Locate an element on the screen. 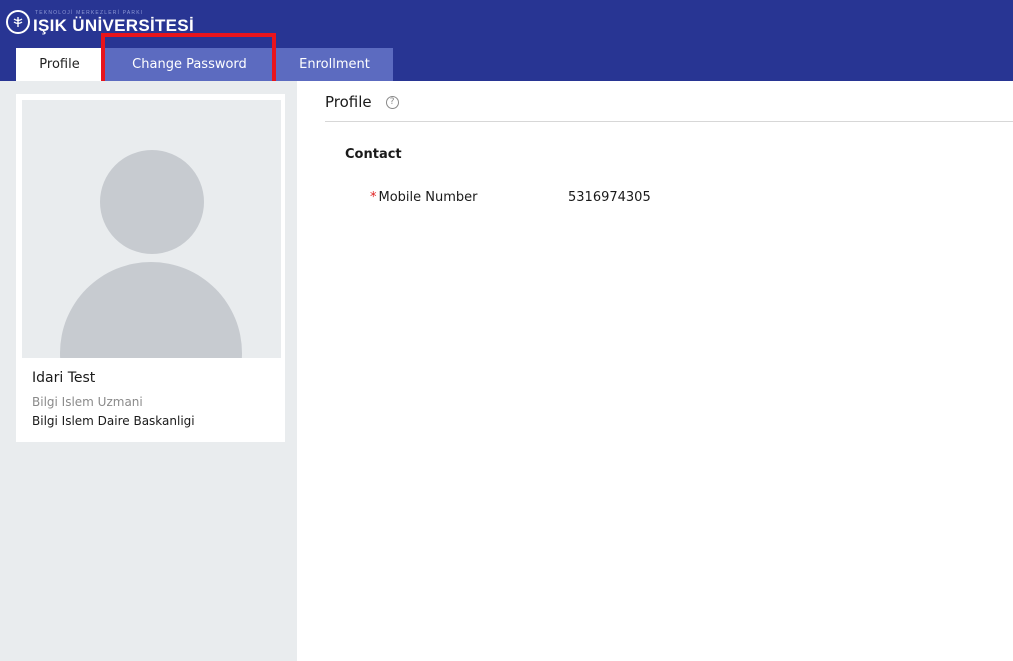 Image resolution: width=1013 pixels, height=661 pixels. user-name: Idari Test is located at coordinates (64, 378).